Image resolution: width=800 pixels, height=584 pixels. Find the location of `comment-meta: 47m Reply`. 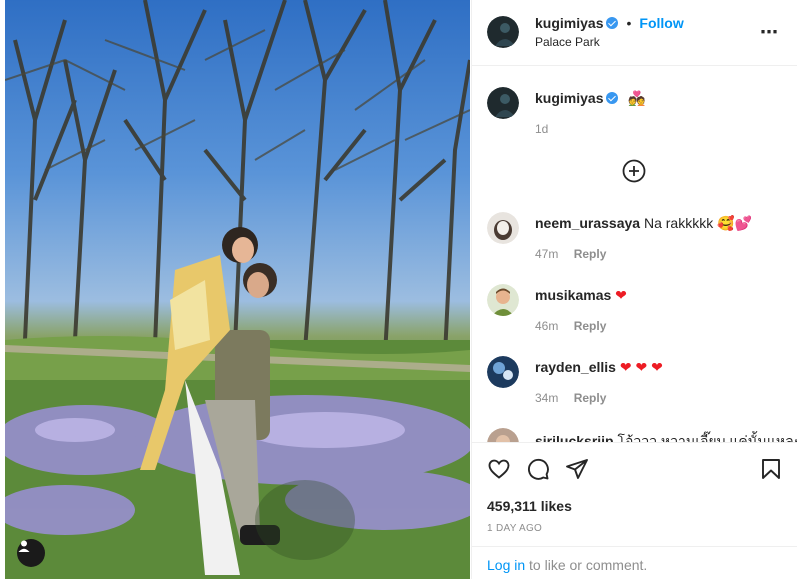

comment-meta: 47m Reply is located at coordinates (576, 254).